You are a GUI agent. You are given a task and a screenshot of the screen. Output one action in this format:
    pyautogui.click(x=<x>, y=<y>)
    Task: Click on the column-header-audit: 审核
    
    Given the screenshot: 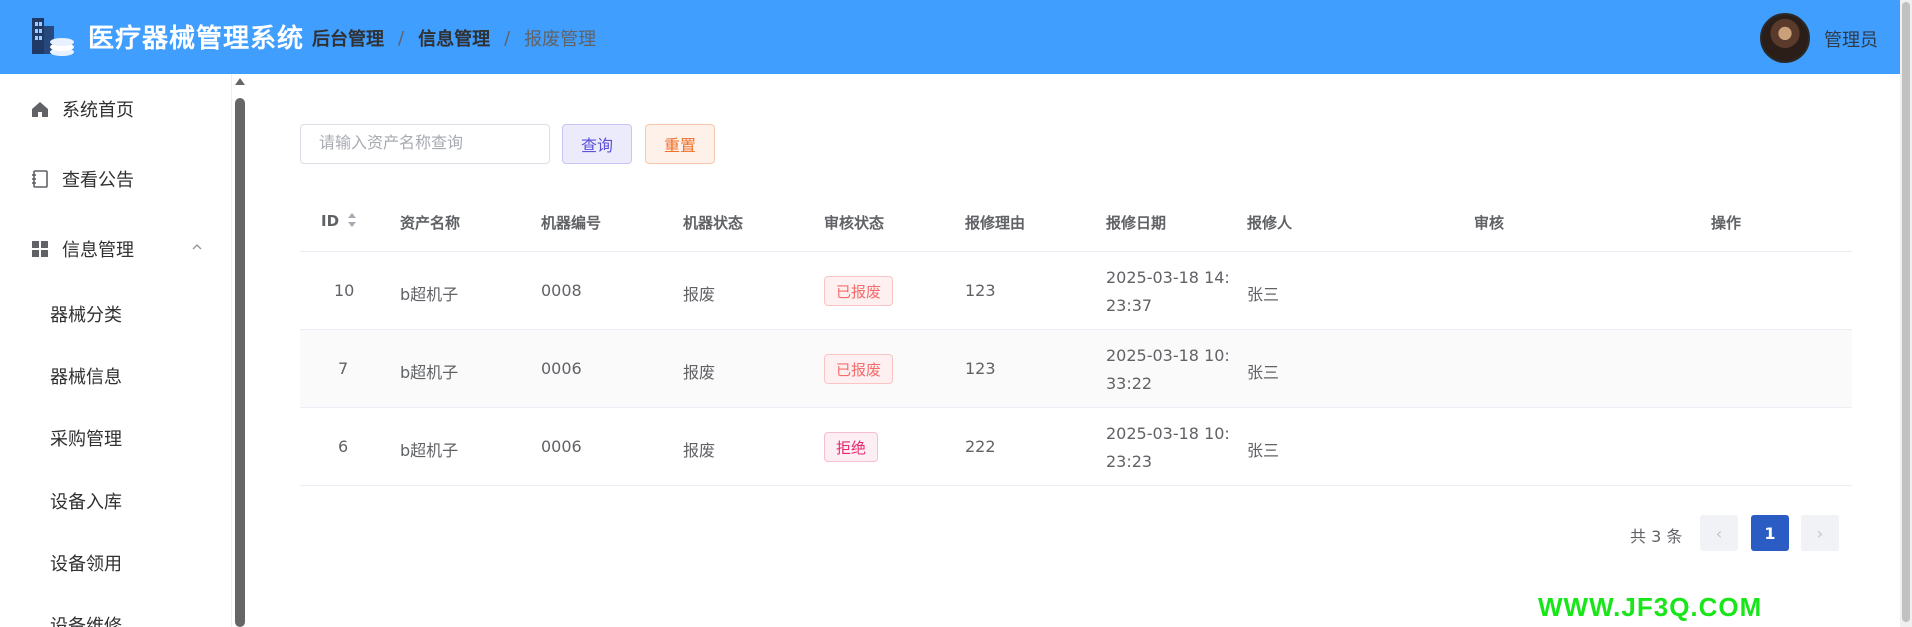 What is the action you would take?
    pyautogui.click(x=1489, y=223)
    